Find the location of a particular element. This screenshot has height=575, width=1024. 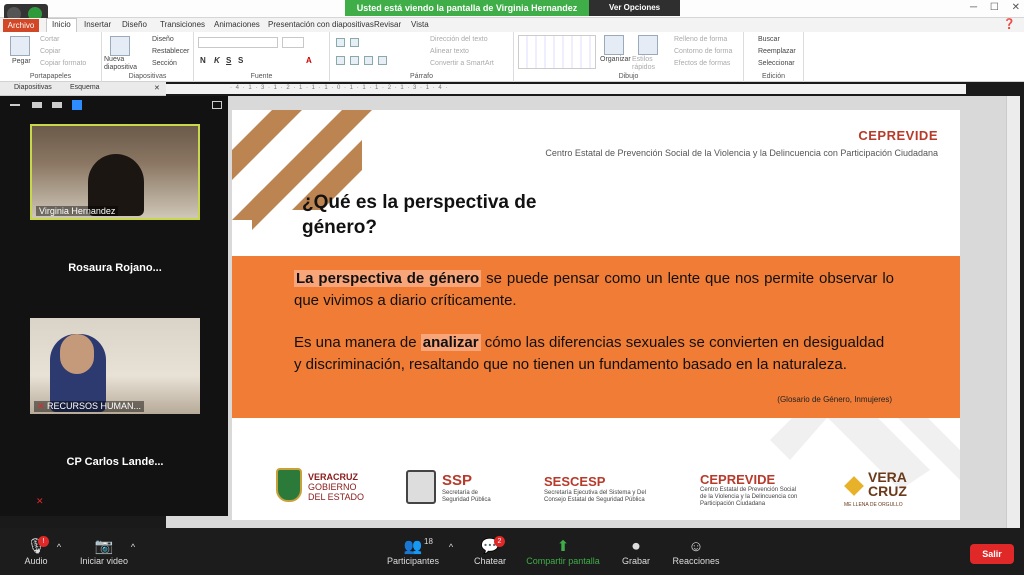

slide-title: ¿Qué es la perspectiva de género? is located at coordinates (452, 215).